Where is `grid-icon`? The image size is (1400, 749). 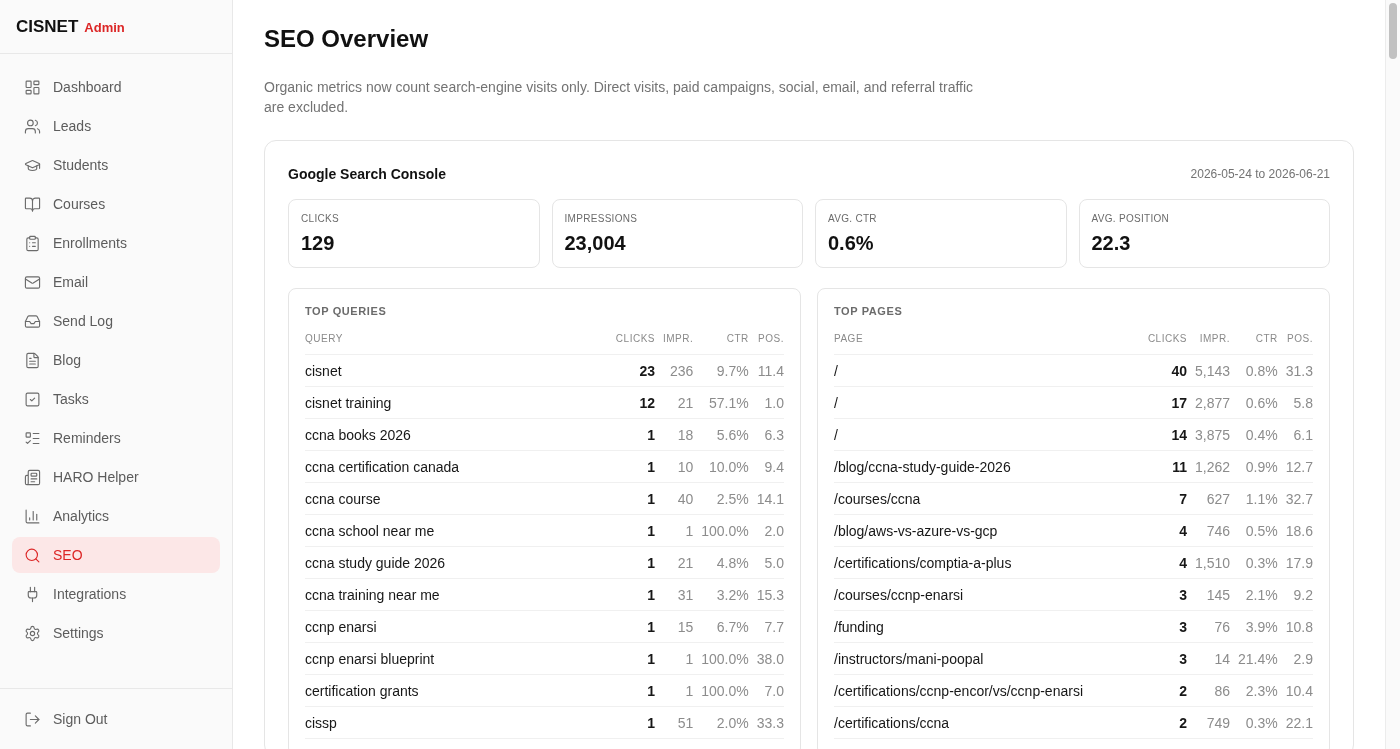 grid-icon is located at coordinates (32, 87).